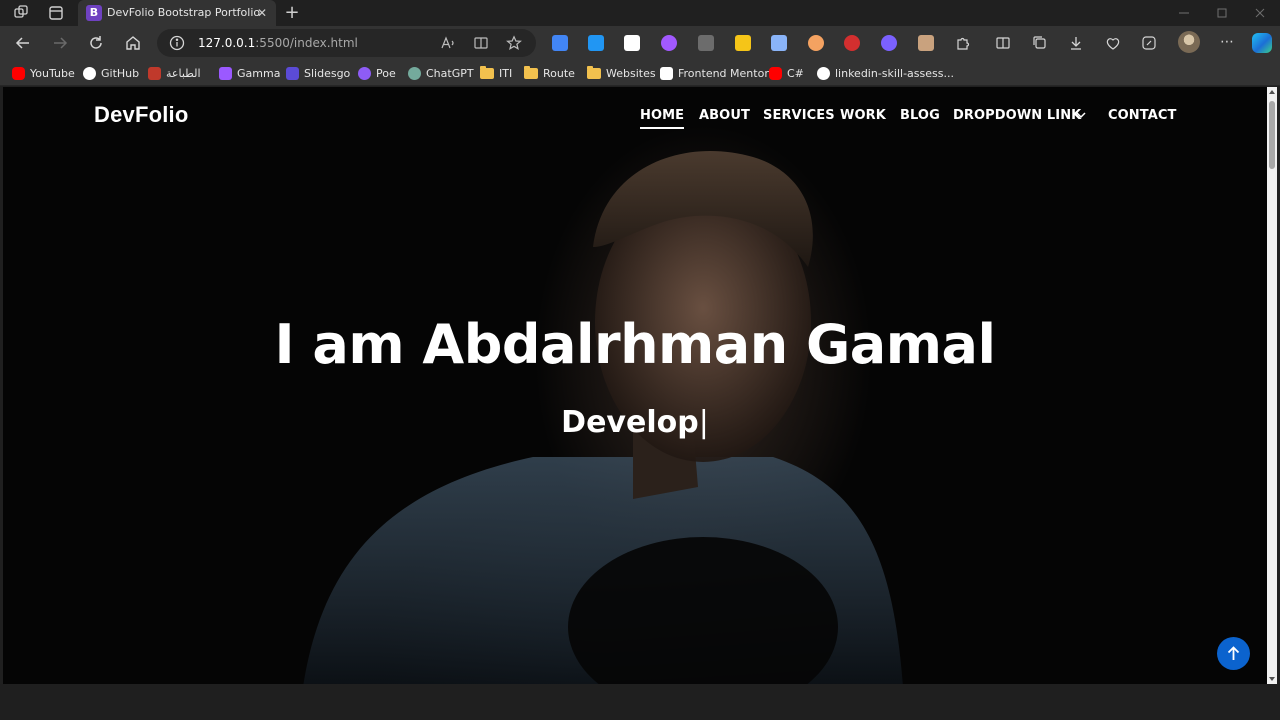  I want to click on ai-extension-icon, so click(889, 43).